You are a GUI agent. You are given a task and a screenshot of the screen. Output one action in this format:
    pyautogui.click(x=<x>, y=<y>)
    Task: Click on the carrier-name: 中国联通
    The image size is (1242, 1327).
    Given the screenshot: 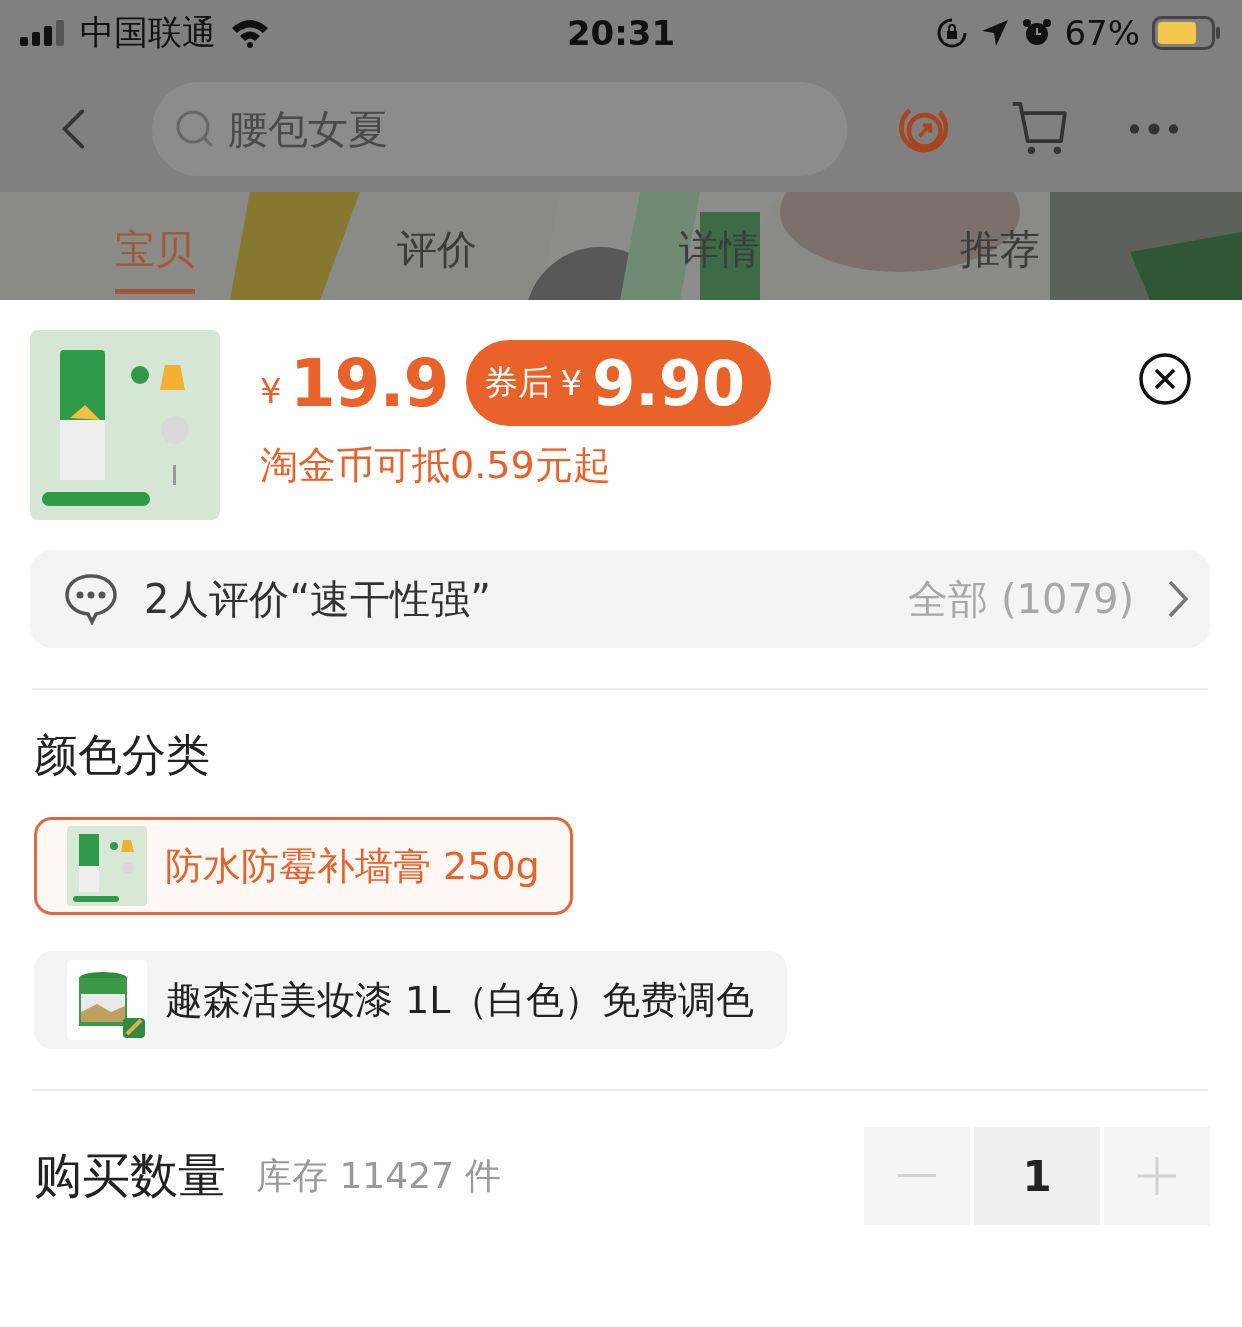 What is the action you would take?
    pyautogui.click(x=148, y=32)
    